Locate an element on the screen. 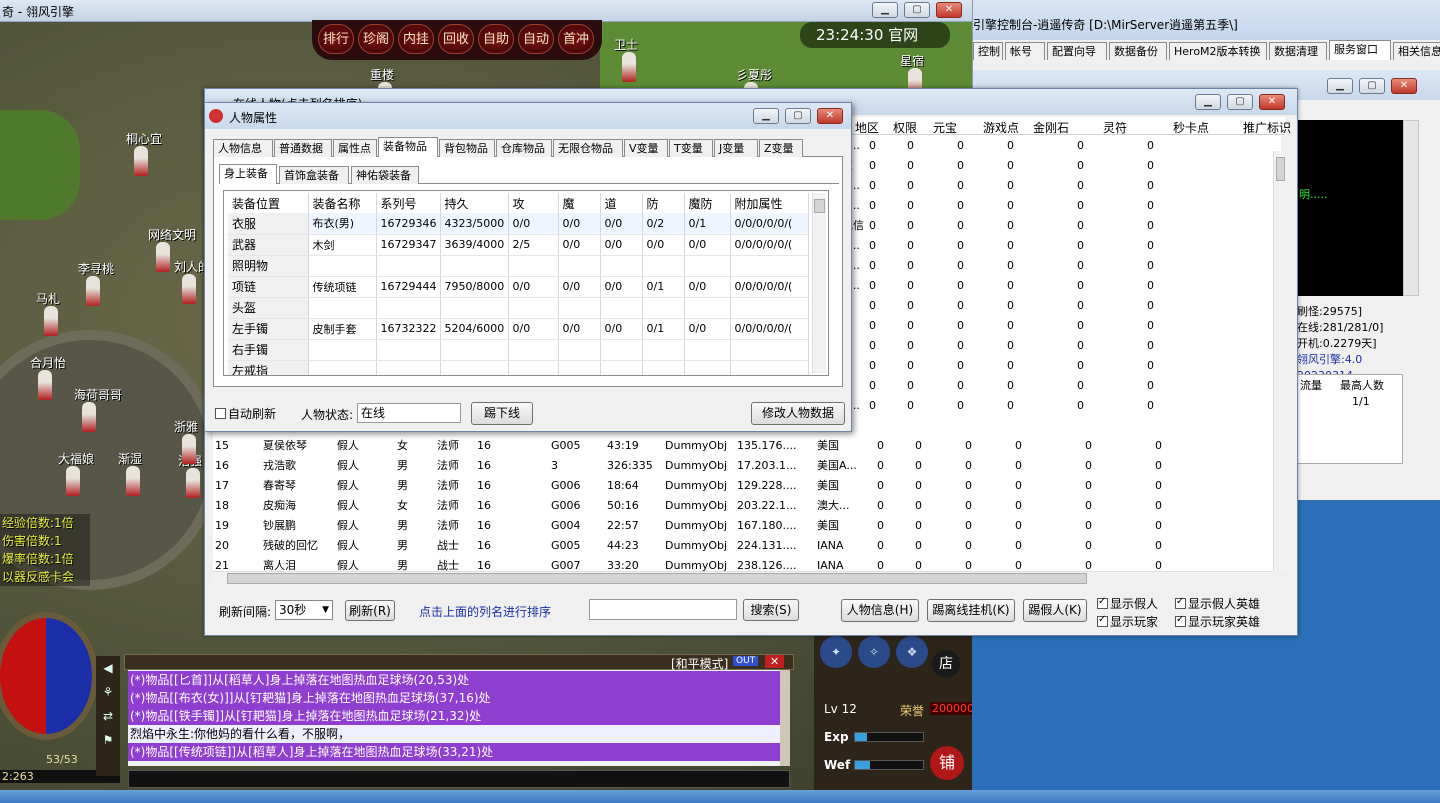 This screenshot has height=803, width=1440. console-log-scrollbar is located at coordinates (1411, 208).